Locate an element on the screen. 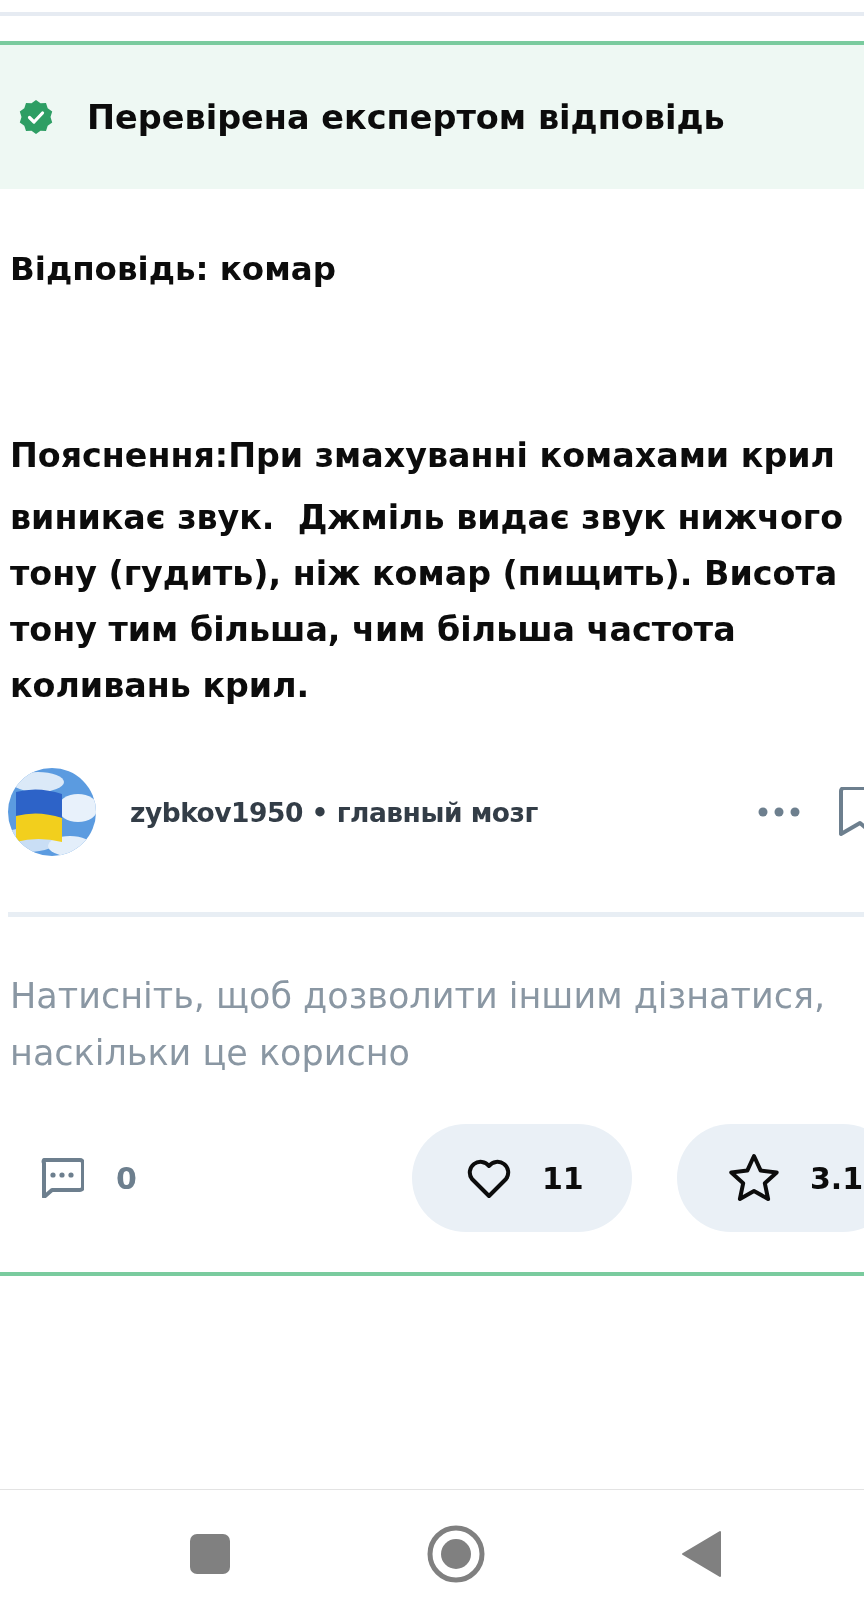 This screenshot has height=1618, width=864. like-button: 11 is located at coordinates (522, 1178).